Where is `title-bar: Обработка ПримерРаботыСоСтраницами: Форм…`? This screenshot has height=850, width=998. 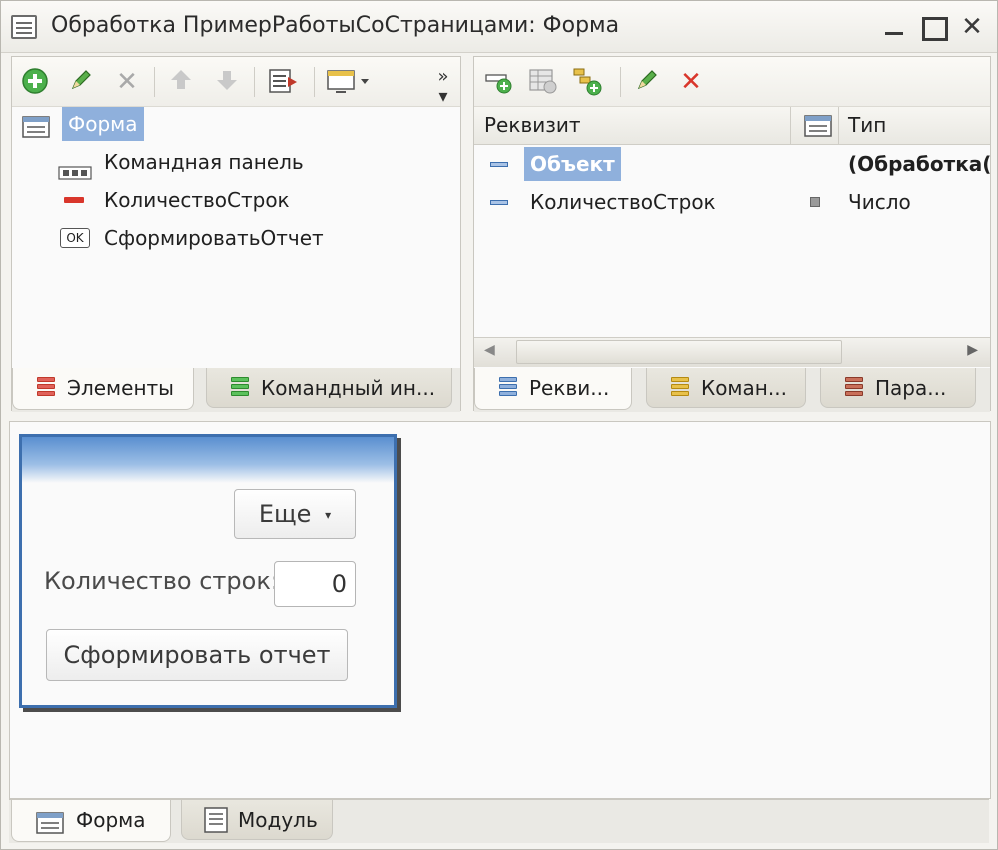 title-bar: Обработка ПримерРаботыСоСтраницами: Форм… is located at coordinates (499, 27).